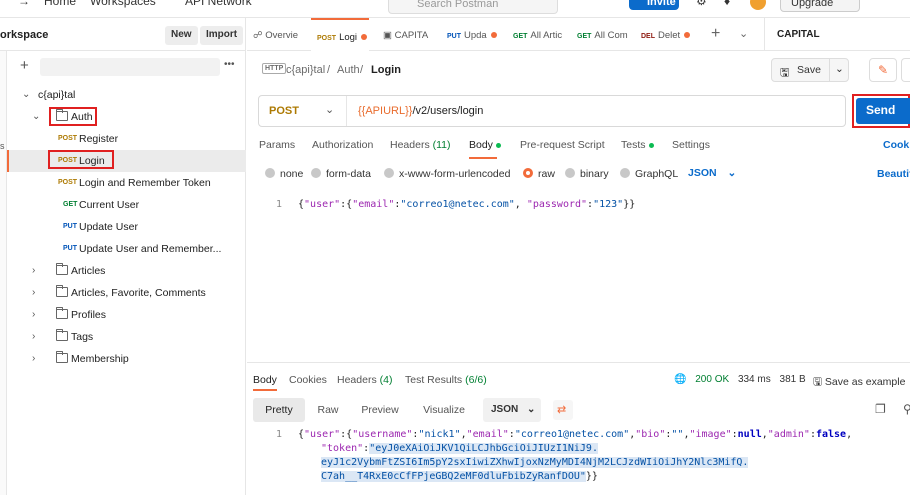 This screenshot has height=495, width=910. I want to click on send-button: Send, so click(883, 111).